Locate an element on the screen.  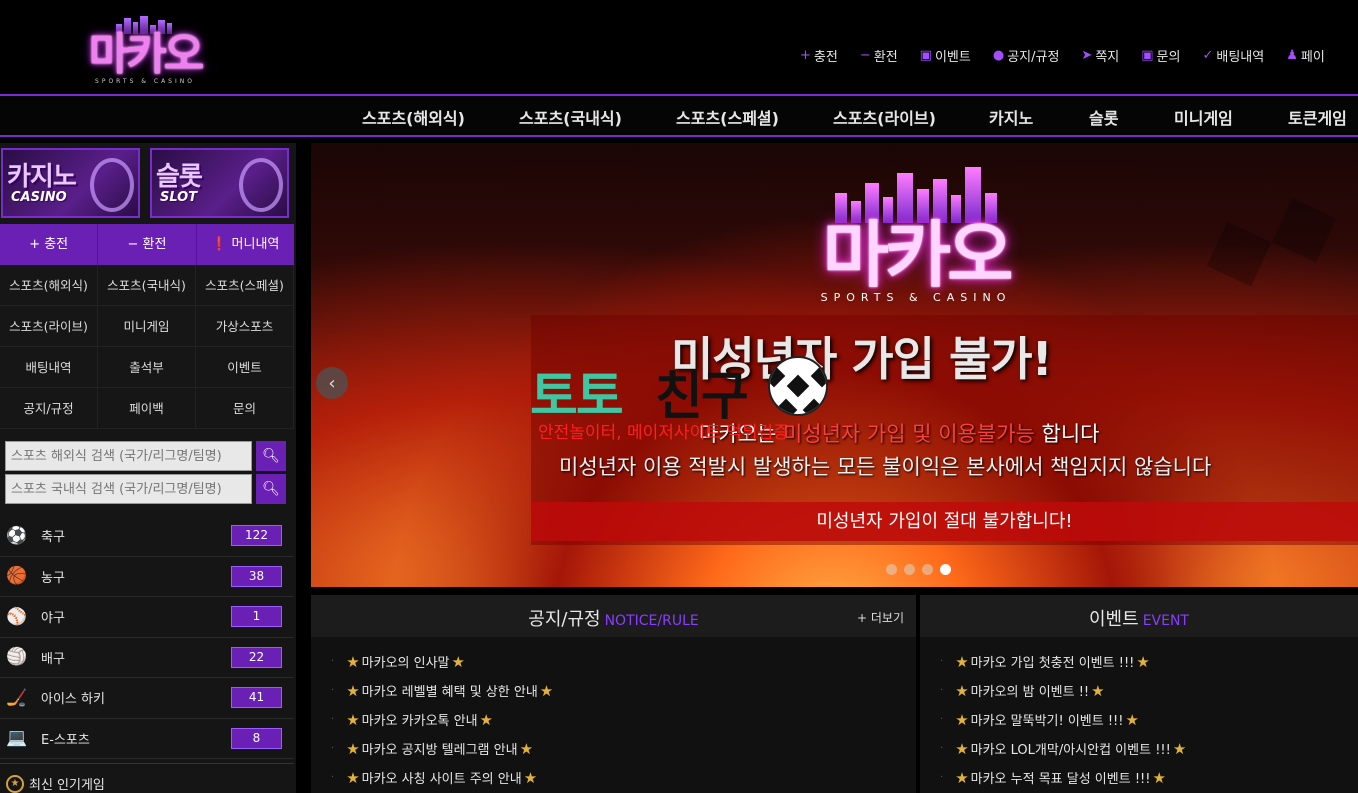
esports-icon: 💻 is located at coordinates (17, 738).